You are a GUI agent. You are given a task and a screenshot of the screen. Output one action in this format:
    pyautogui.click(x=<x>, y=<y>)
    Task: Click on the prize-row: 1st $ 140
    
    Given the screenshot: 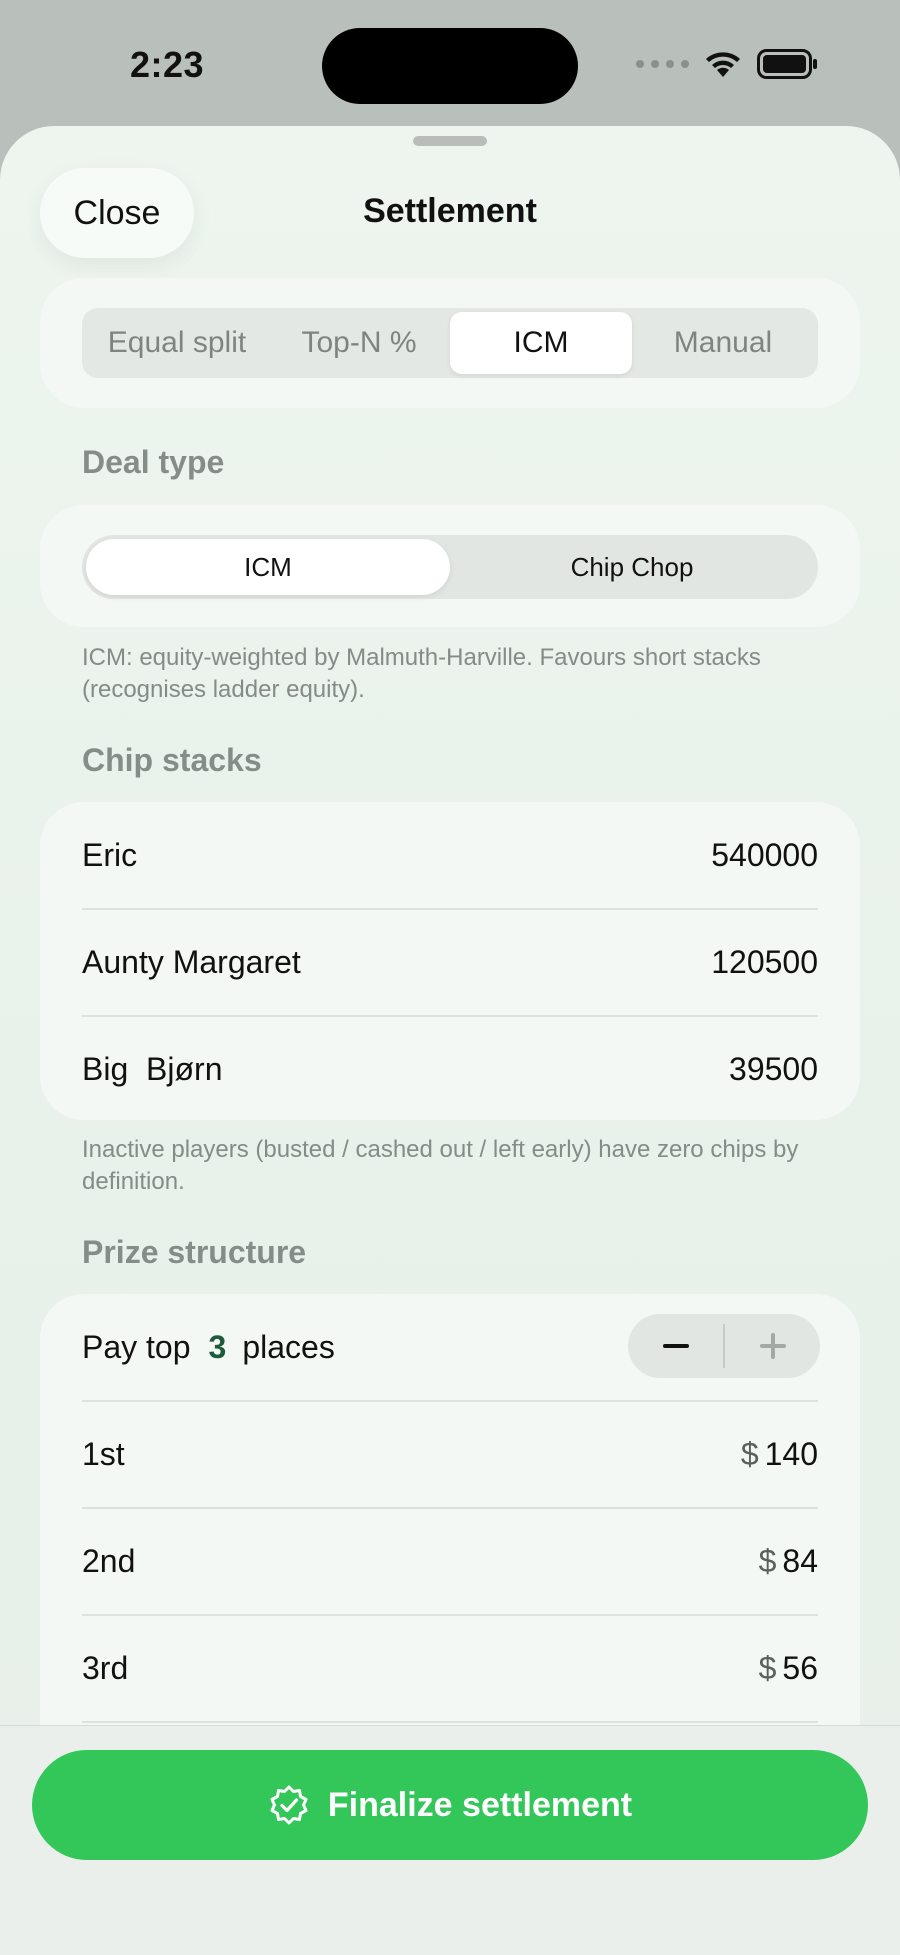 What is the action you would take?
    pyautogui.click(x=450, y=1454)
    